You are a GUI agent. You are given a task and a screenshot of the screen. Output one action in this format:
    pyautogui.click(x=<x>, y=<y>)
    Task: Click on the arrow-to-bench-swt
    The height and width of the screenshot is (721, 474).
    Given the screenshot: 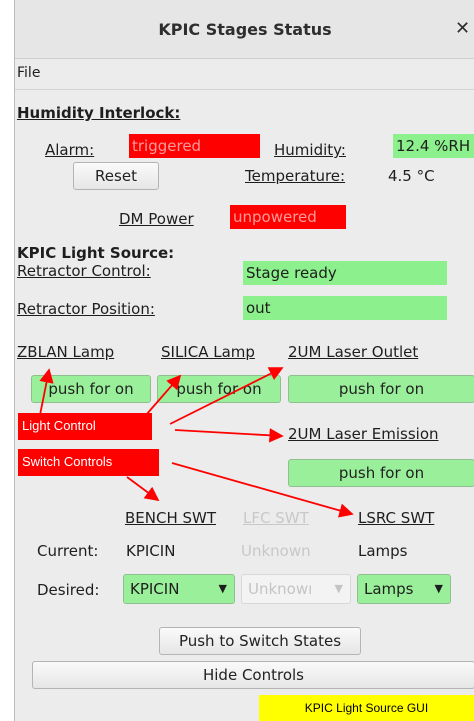 What is the action you would take?
    pyautogui.click(x=143, y=489)
    